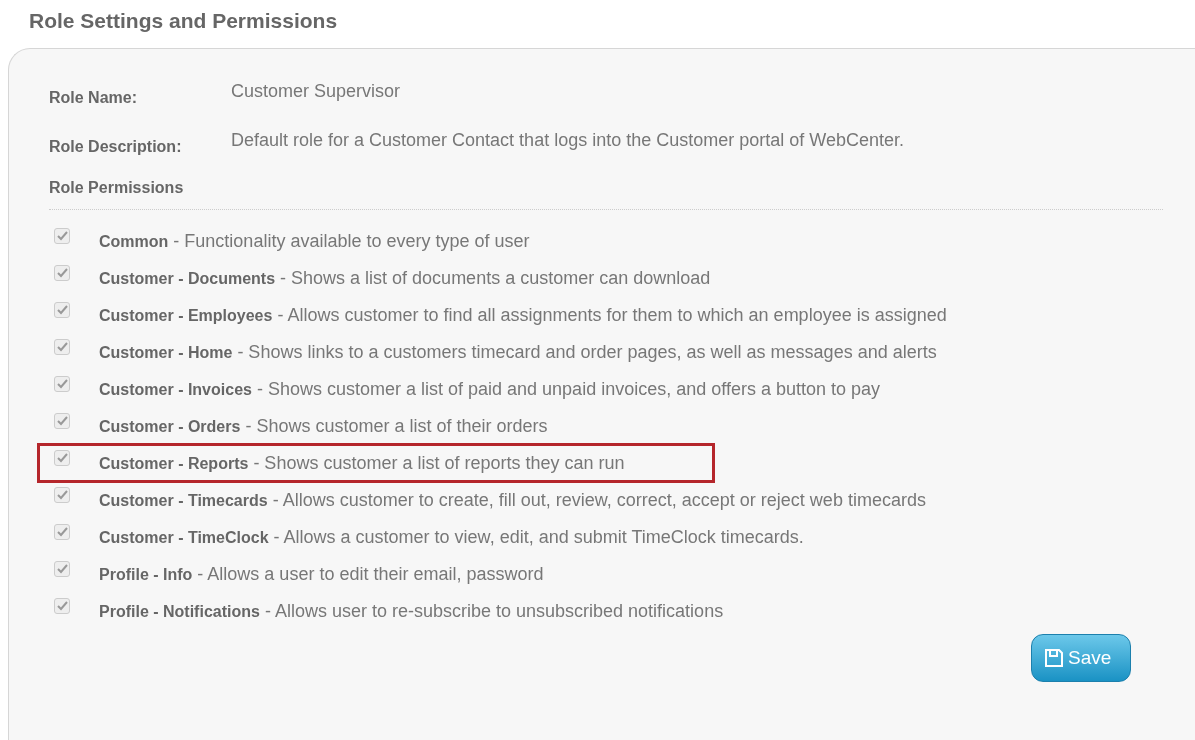 The image size is (1195, 740). I want to click on field-value: Customer Supervisor, so click(316, 91).